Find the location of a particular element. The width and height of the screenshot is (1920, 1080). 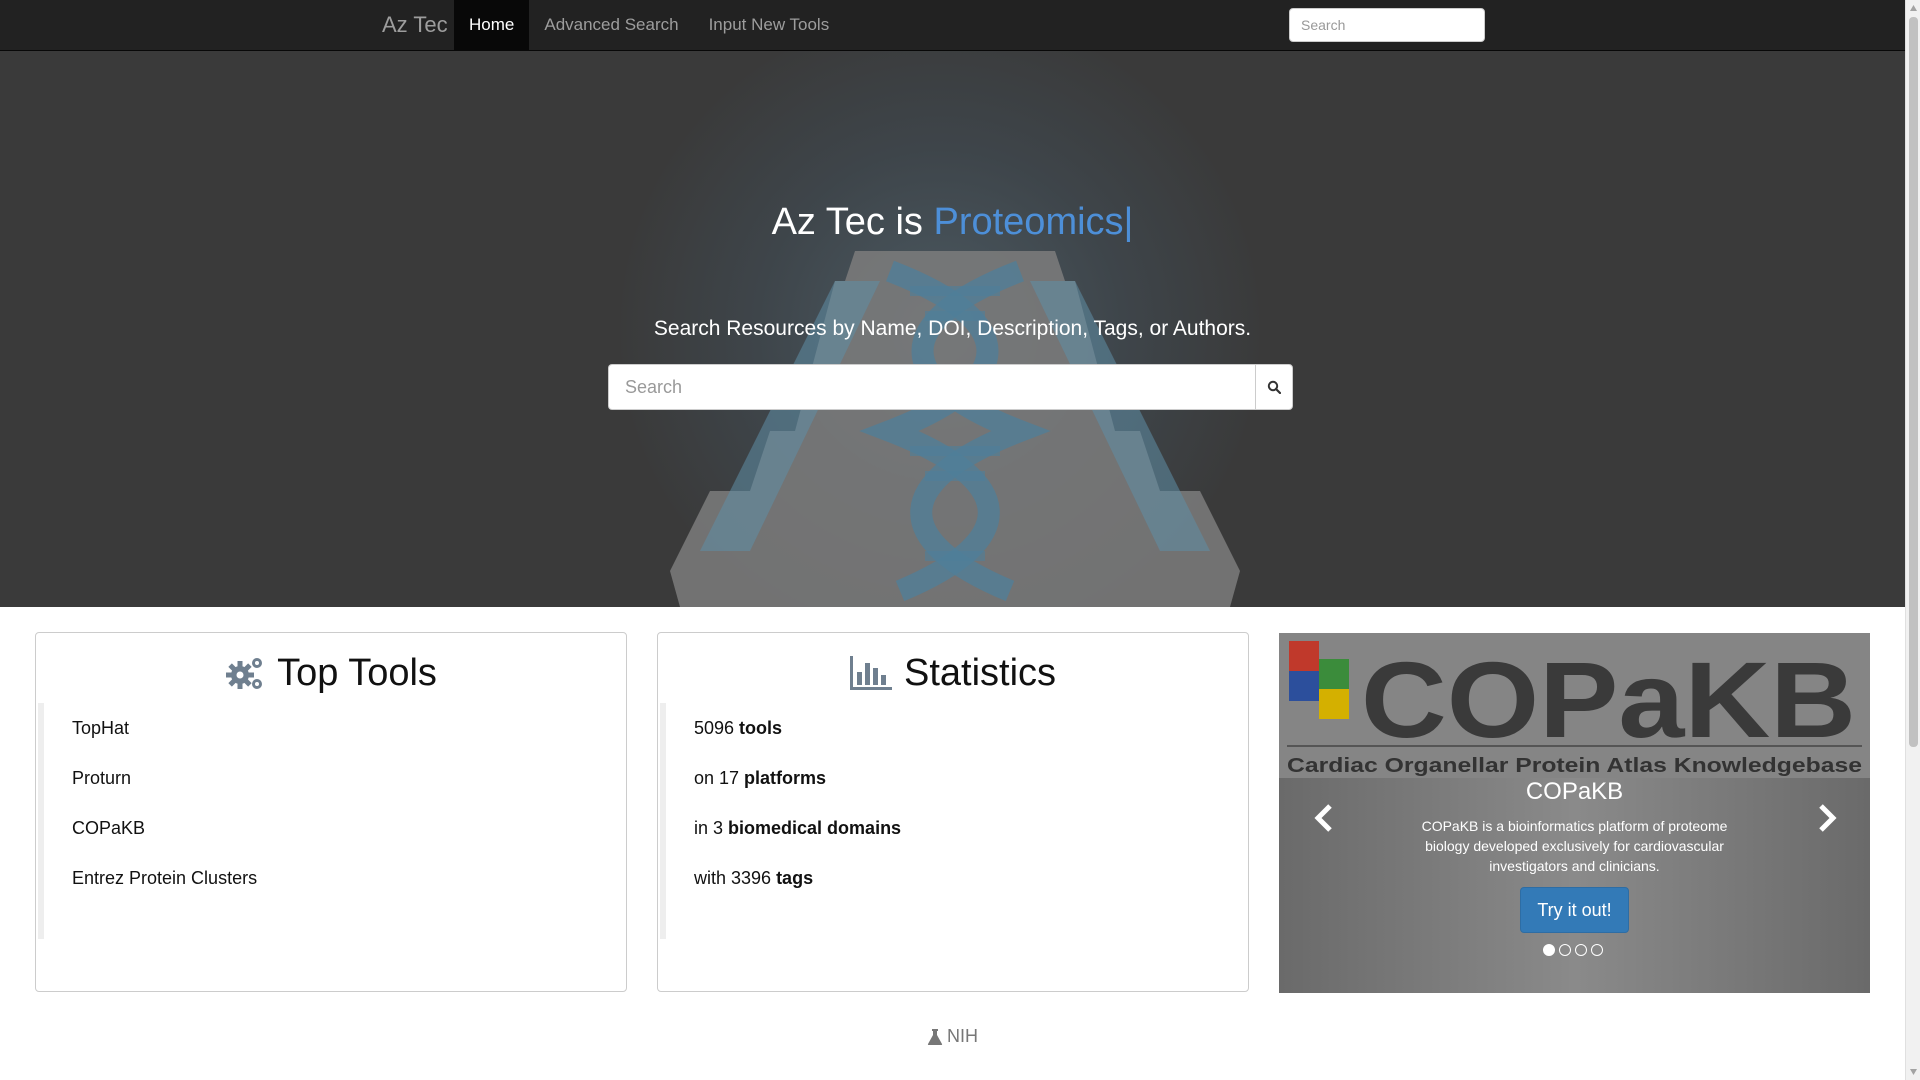

nav-item-input-new-tools: Input New Tools is located at coordinates (769, 25).